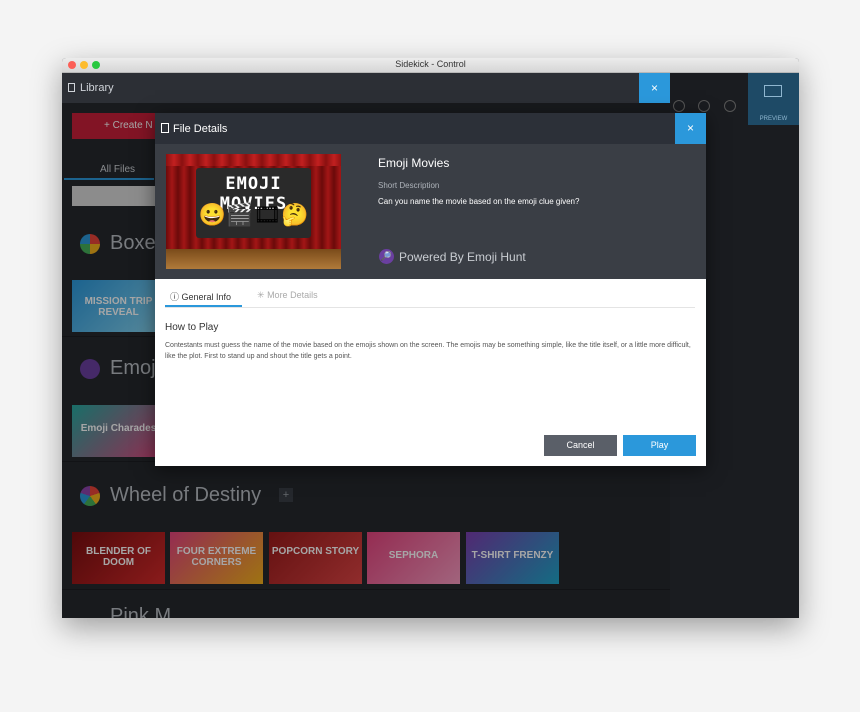 The image size is (860, 712). What do you see at coordinates (200, 129) in the screenshot?
I see `modal-title: File Details` at bounding box center [200, 129].